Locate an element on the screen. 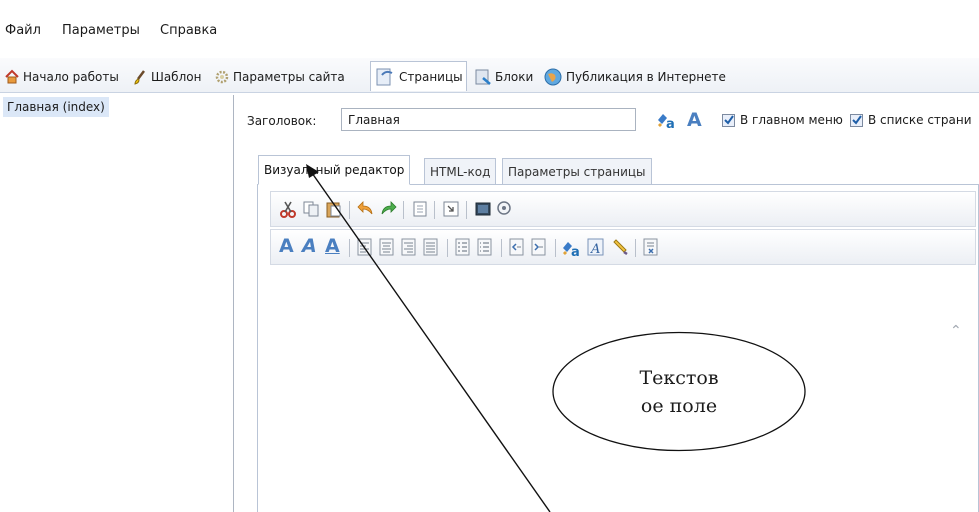 The height and width of the screenshot is (512, 979). scroll-up-arrow: ⌃ is located at coordinates (956, 331).